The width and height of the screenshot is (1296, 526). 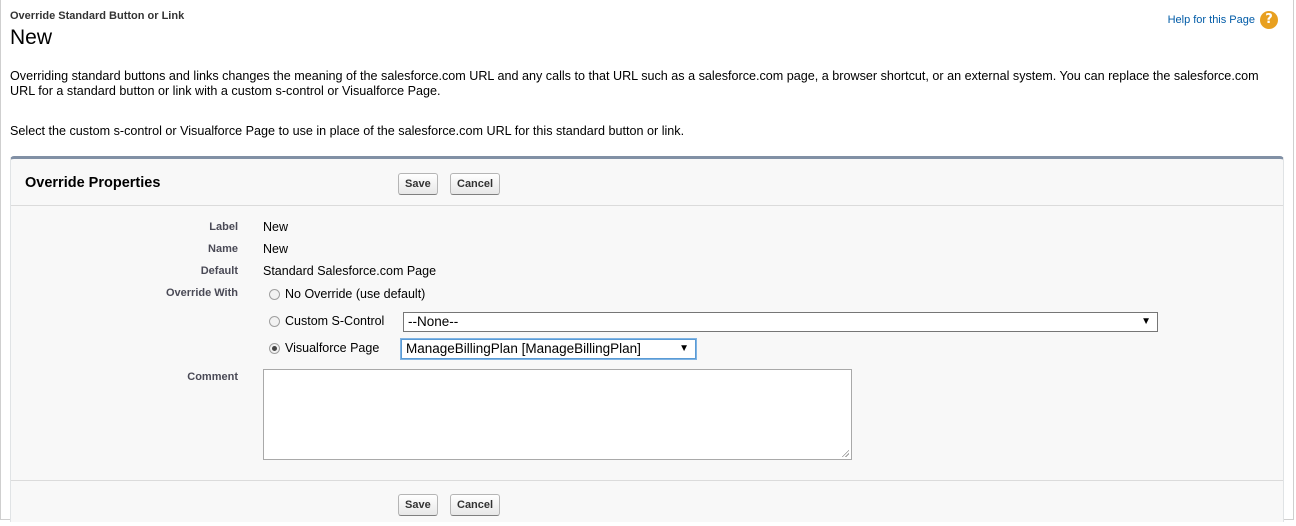 I want to click on help-link-container: Help for this Page ?, so click(x=1223, y=20).